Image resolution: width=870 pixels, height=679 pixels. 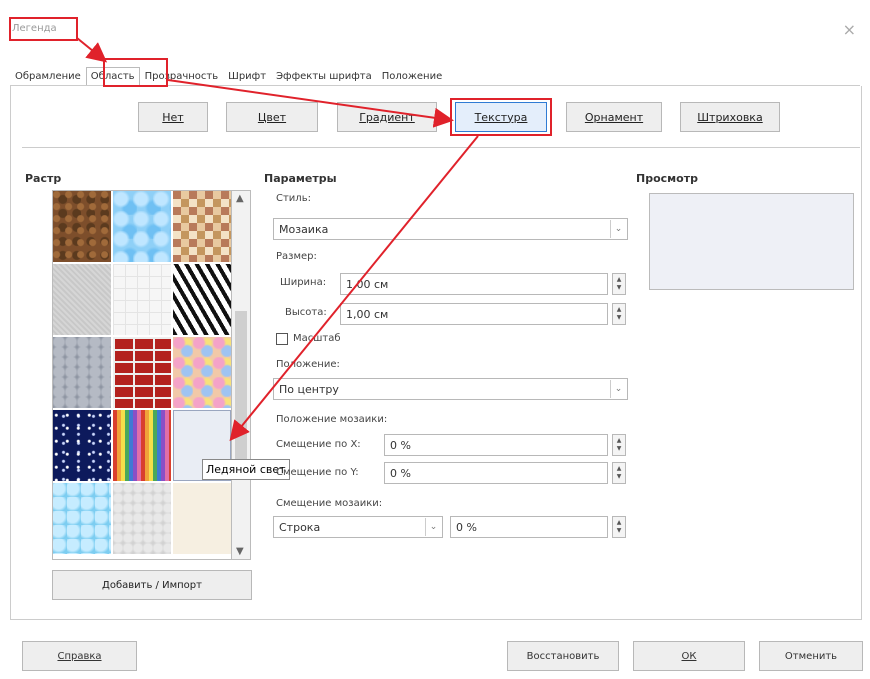 What do you see at coordinates (619, 314) in the screenshot?
I see `height-spinner: ▲ ▼` at bounding box center [619, 314].